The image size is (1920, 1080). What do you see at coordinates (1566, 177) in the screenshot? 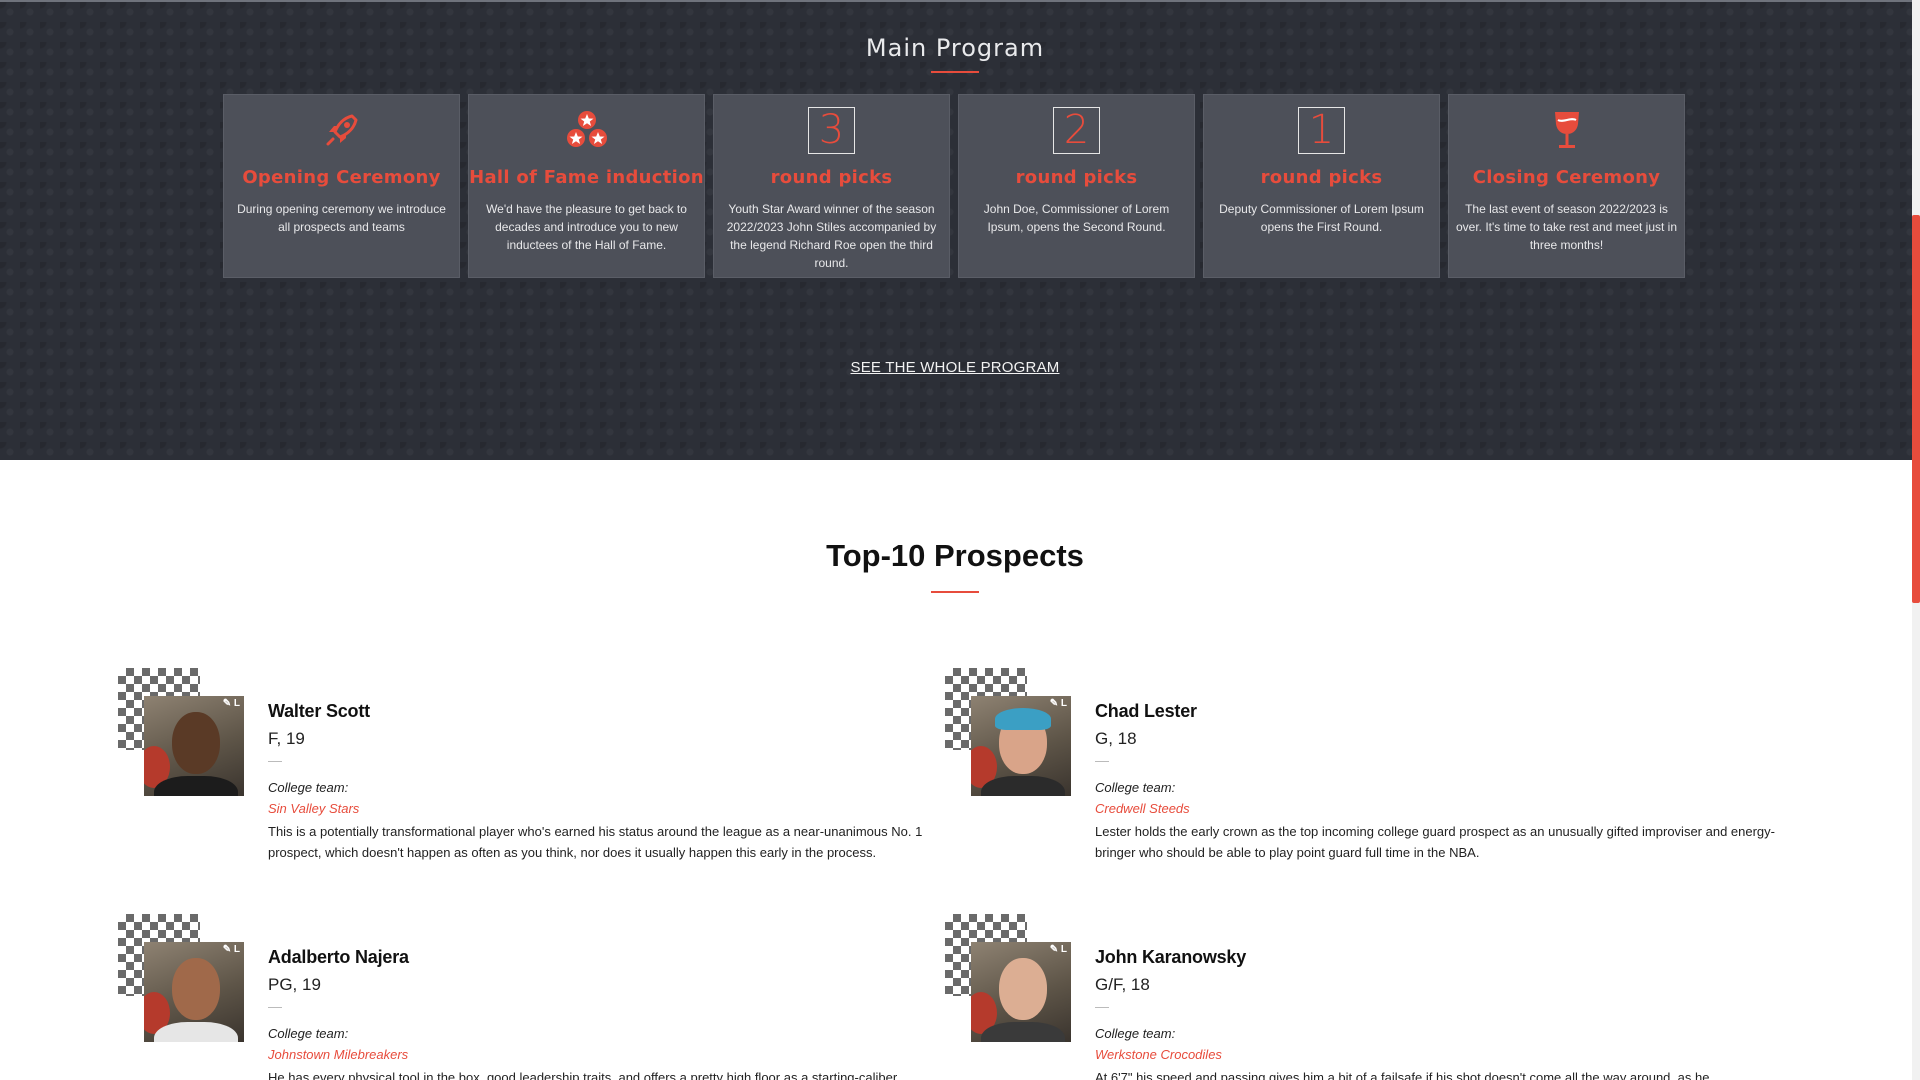
I see `card-title: Closing Ceremony` at bounding box center [1566, 177].